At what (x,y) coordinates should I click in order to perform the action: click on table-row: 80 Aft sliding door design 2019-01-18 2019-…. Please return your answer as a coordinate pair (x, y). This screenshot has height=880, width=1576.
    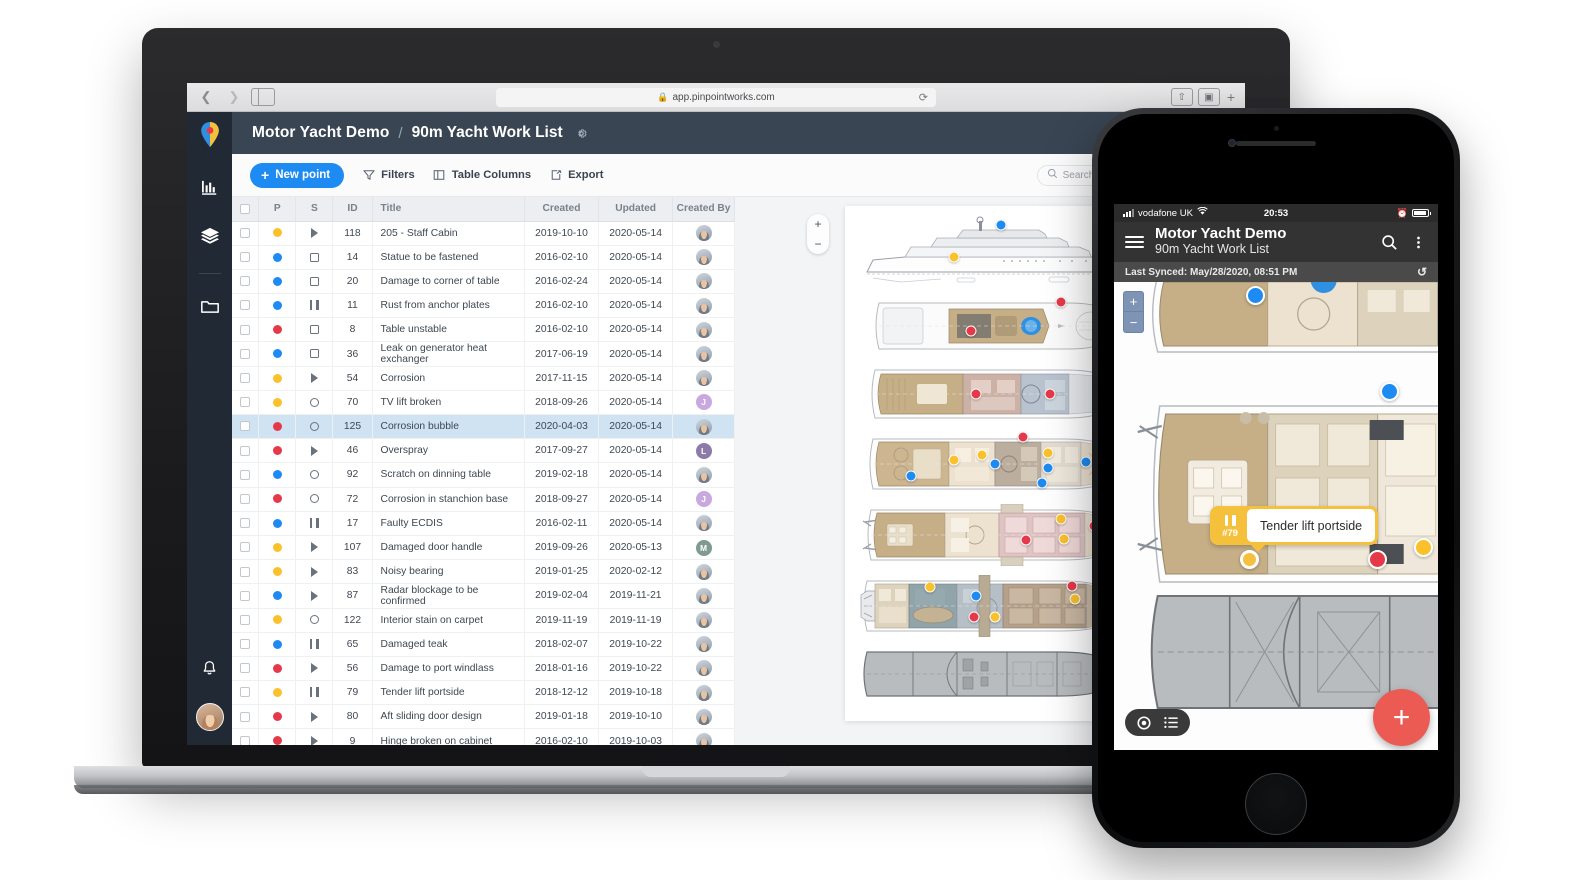
    Looking at the image, I should click on (483, 717).